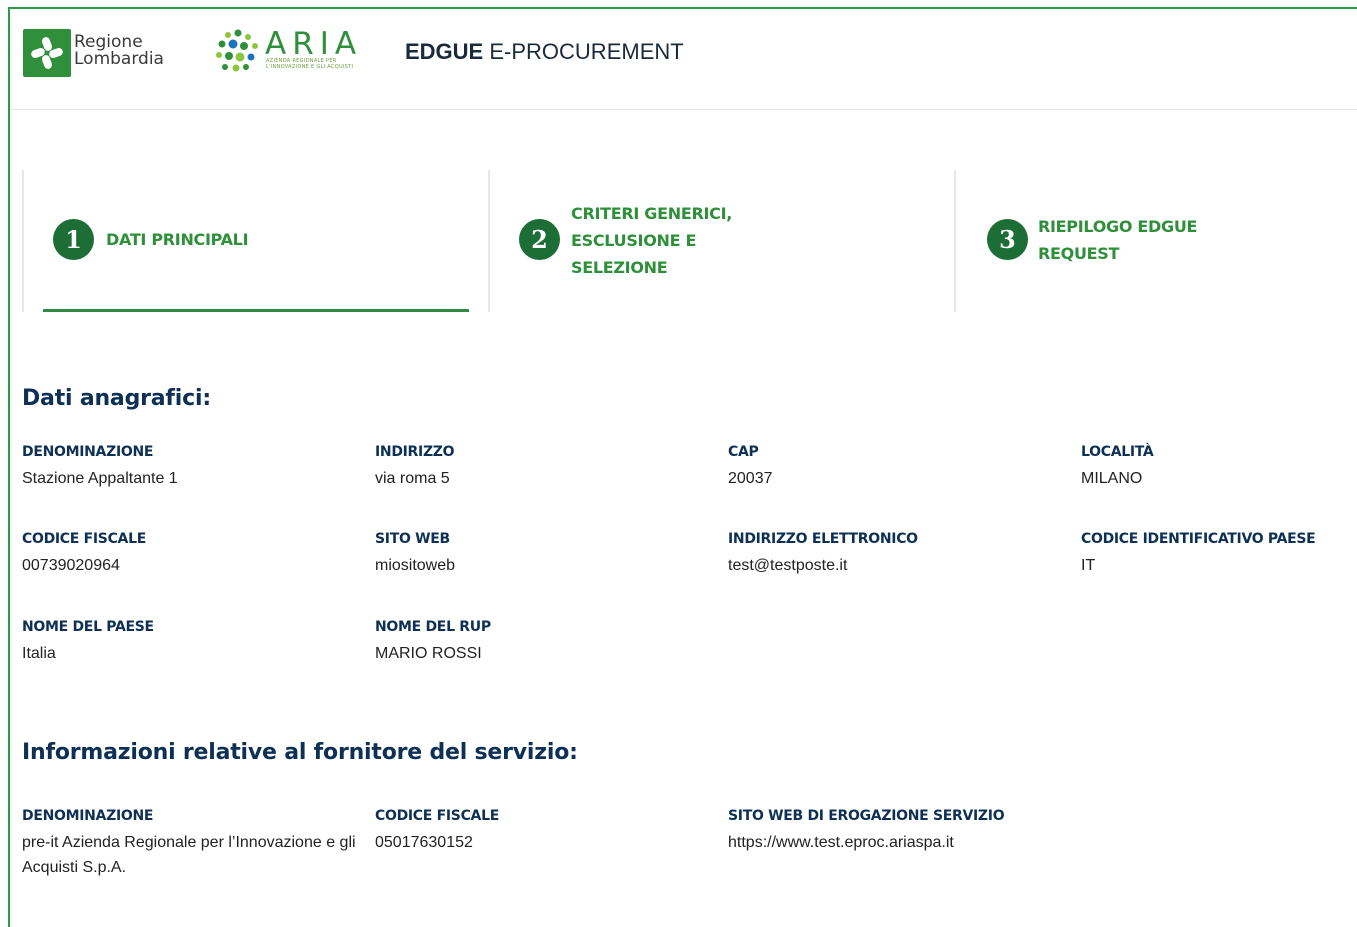 This screenshot has height=927, width=1357. Describe the element at coordinates (539, 239) in the screenshot. I see `step-number-badge: 2` at that location.